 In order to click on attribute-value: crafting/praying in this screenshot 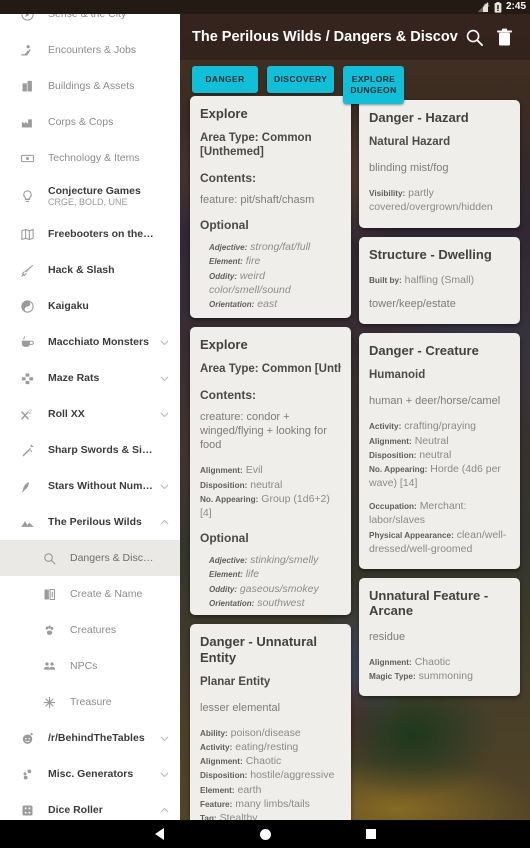, I will do `click(440, 426)`.